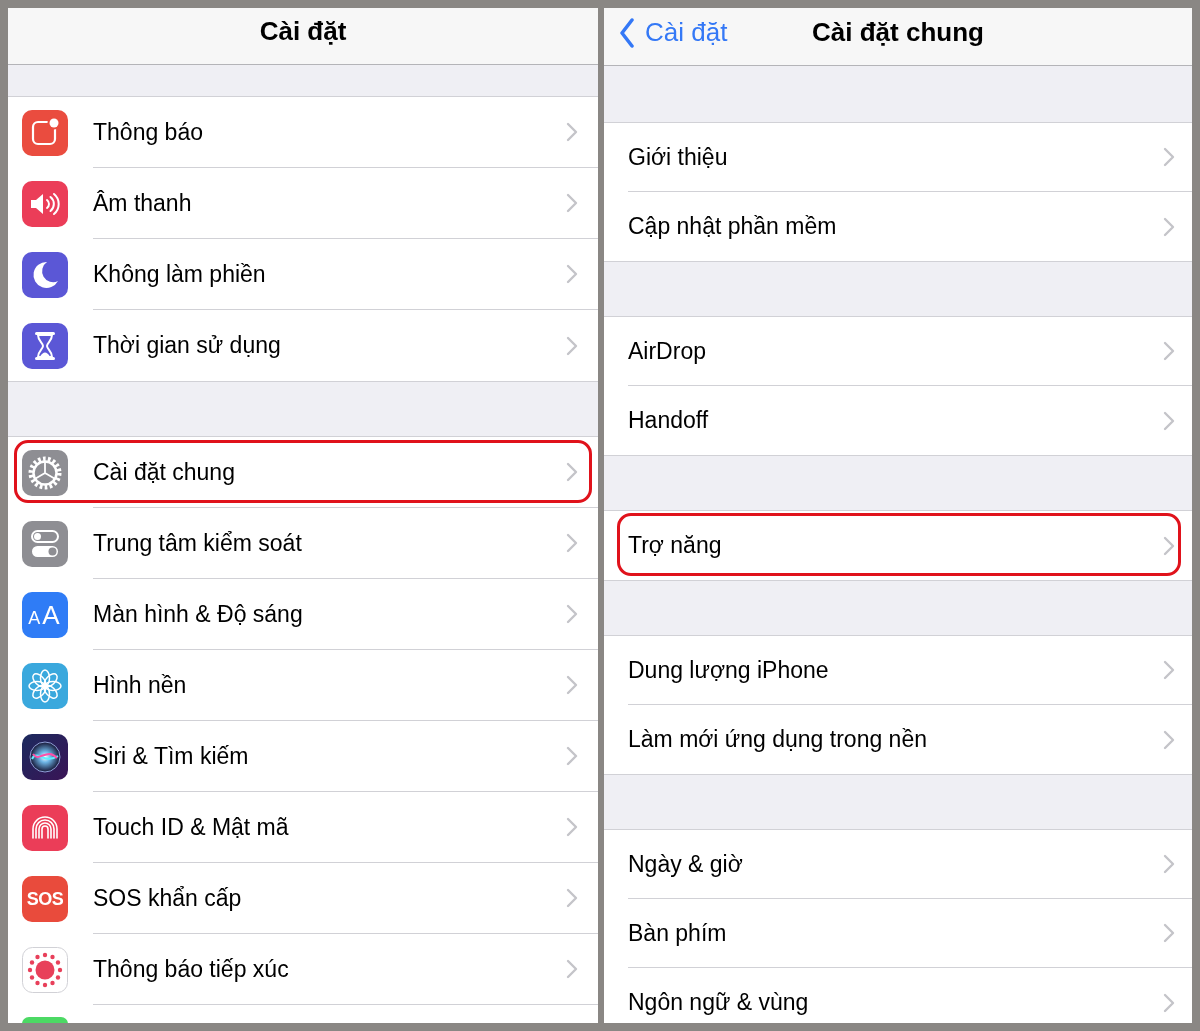 Image resolution: width=1200 pixels, height=1031 pixels. Describe the element at coordinates (303, 543) in the screenshot. I see `settings-row: Trung tâm kiểm soát` at that location.